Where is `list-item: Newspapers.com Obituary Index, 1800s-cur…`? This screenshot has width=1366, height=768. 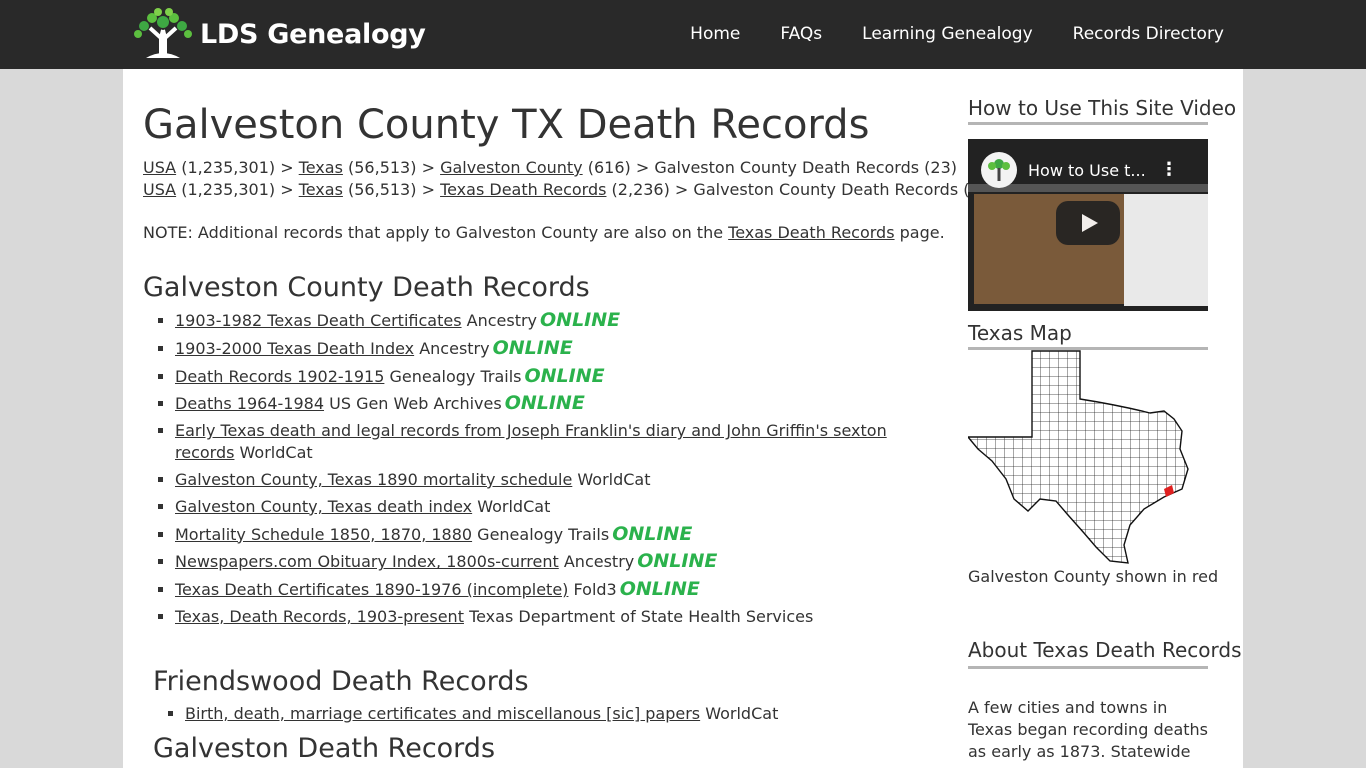
list-item: Newspapers.com Obituary Index, 1800s-cur… is located at coordinates (549, 561).